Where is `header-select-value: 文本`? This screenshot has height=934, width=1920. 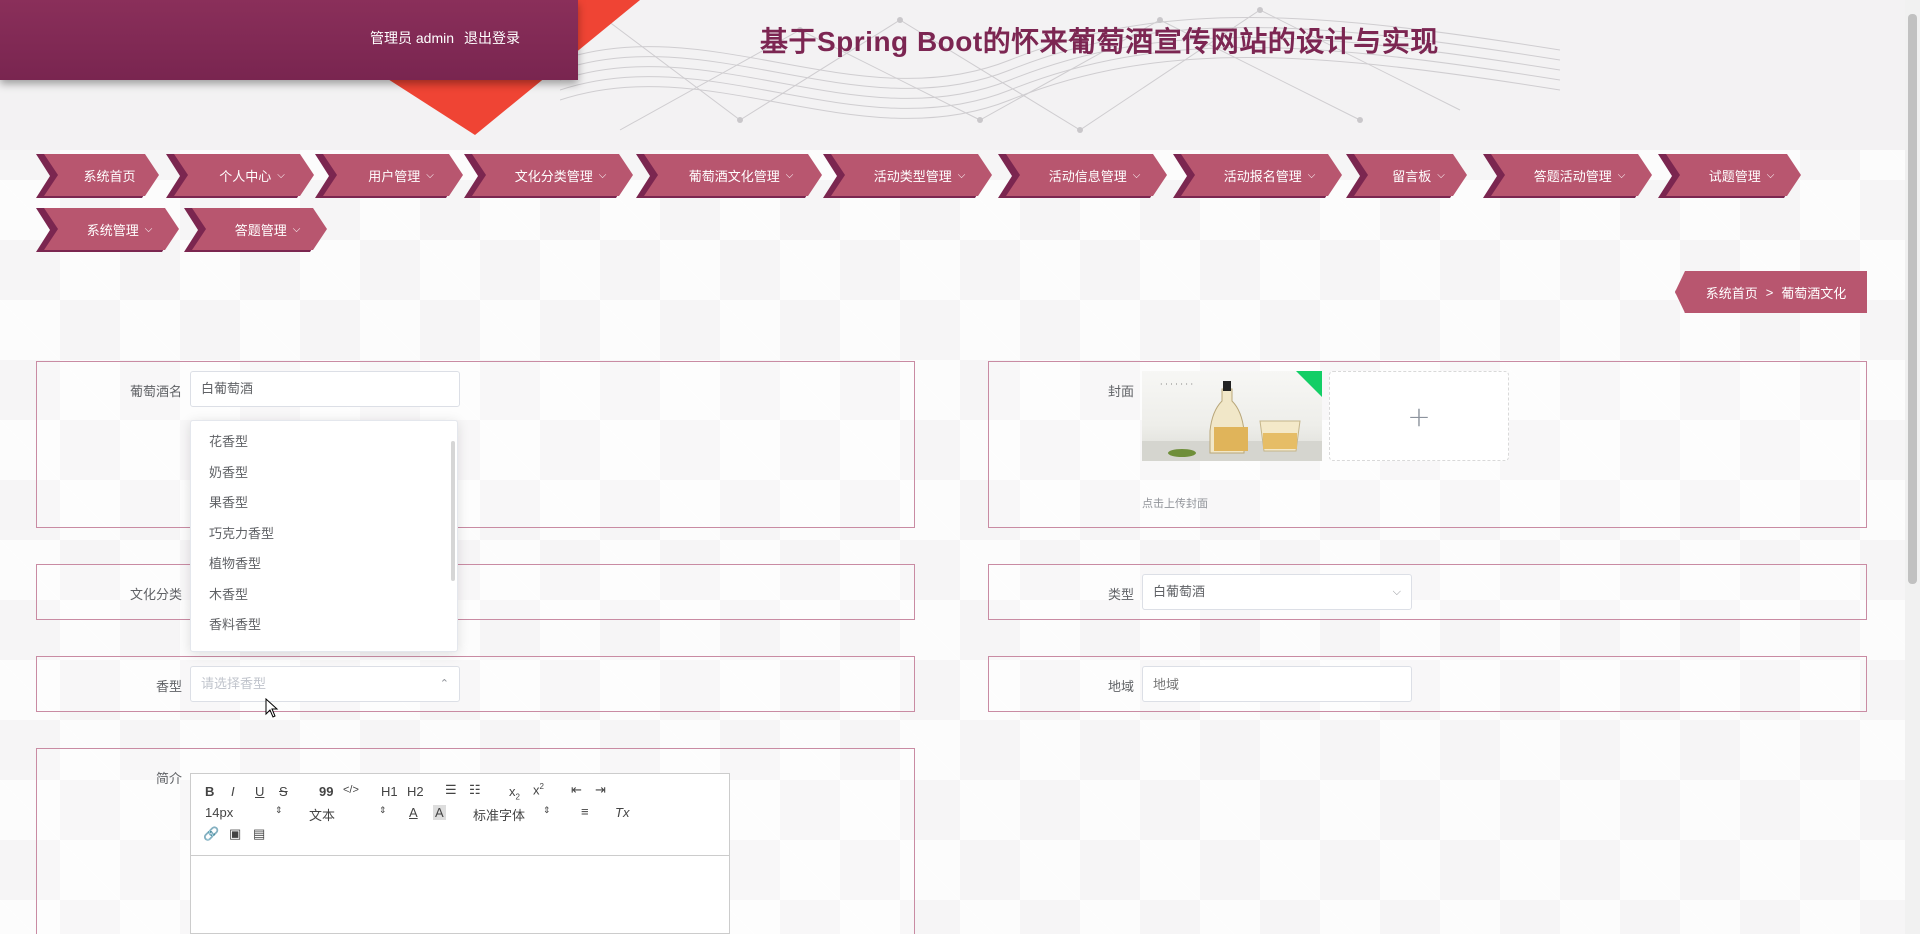 header-select-value: 文本 is located at coordinates (322, 815).